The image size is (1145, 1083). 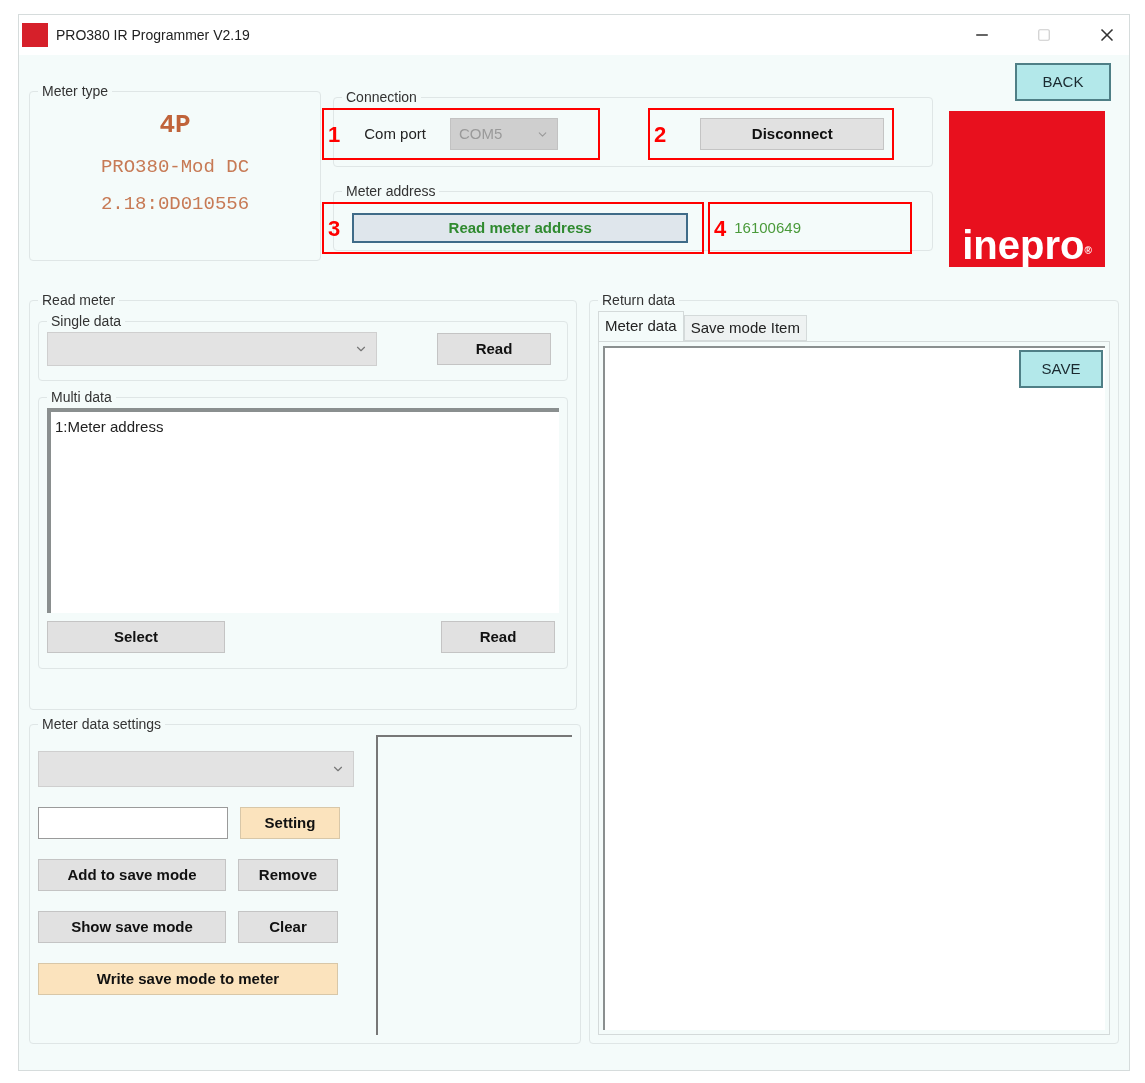 What do you see at coordinates (153, 35) in the screenshot?
I see `window-title: PRO380 IR Programmer V2.19` at bounding box center [153, 35].